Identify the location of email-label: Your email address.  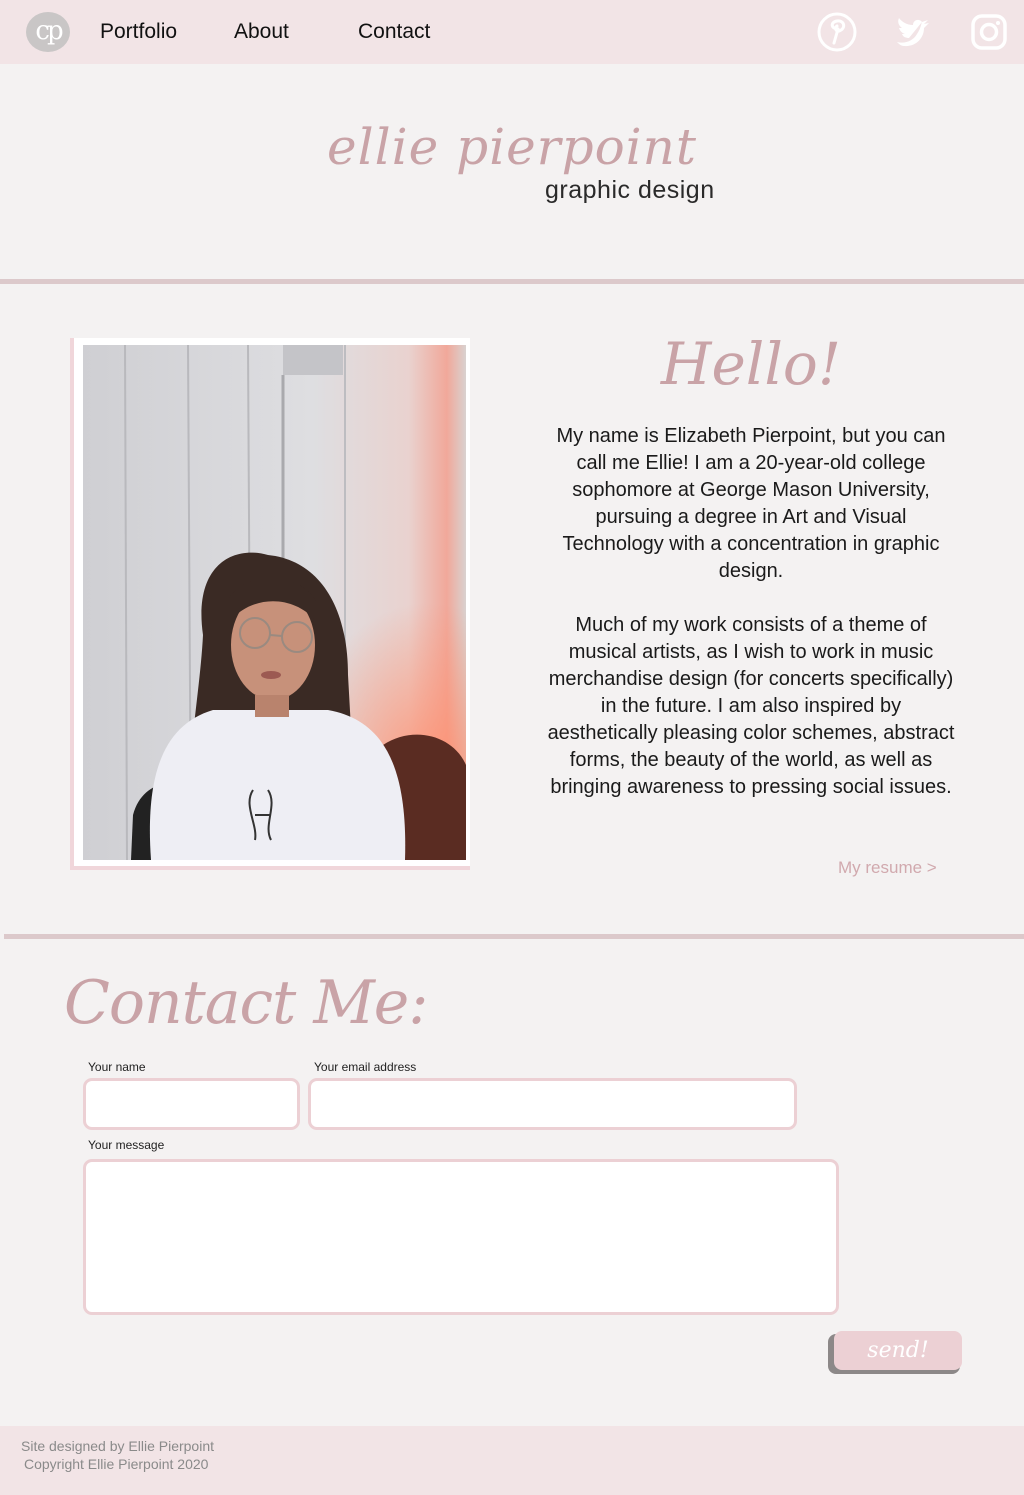
(365, 1067).